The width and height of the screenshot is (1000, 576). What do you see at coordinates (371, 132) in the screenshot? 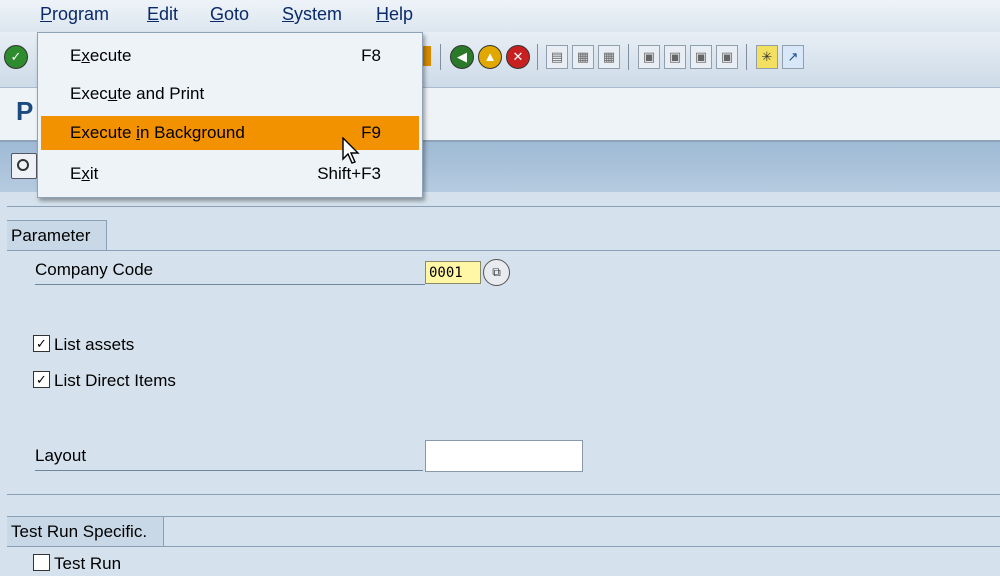
I see `shortcut-label: F9` at bounding box center [371, 132].